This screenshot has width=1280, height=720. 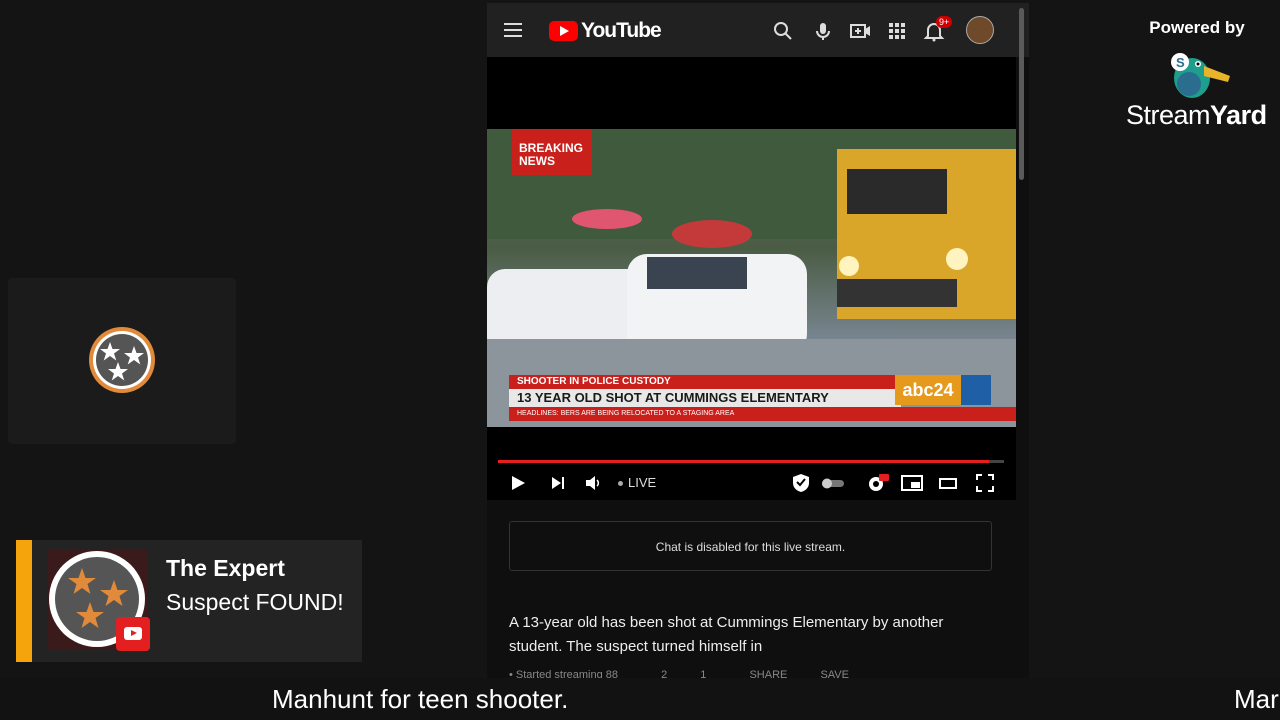 I want to click on mic-icon, so click(x=823, y=31).